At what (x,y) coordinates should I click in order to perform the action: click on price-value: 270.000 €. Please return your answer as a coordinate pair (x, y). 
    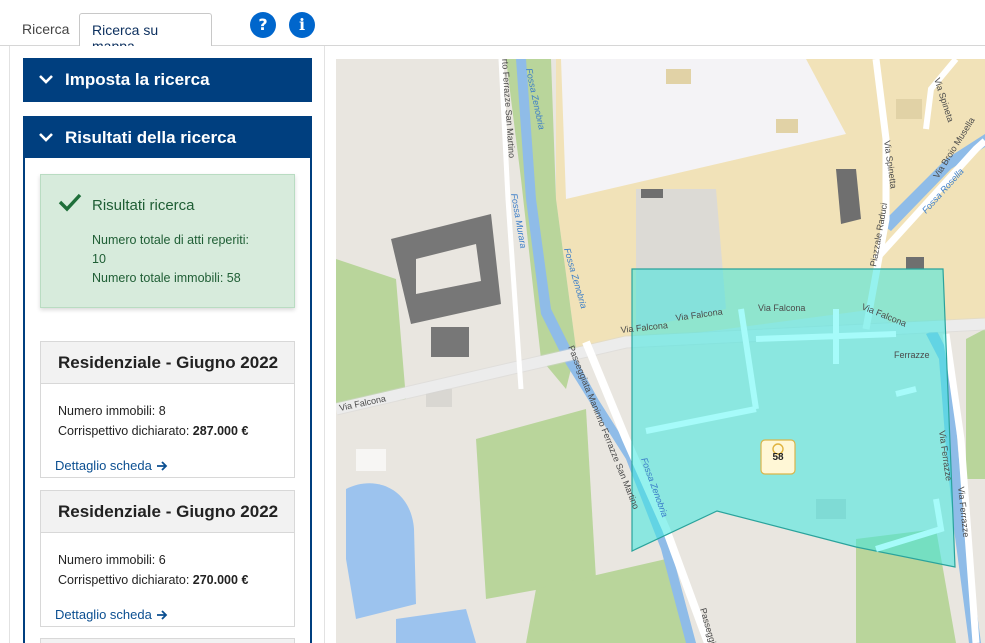
    Looking at the image, I should click on (220, 580).